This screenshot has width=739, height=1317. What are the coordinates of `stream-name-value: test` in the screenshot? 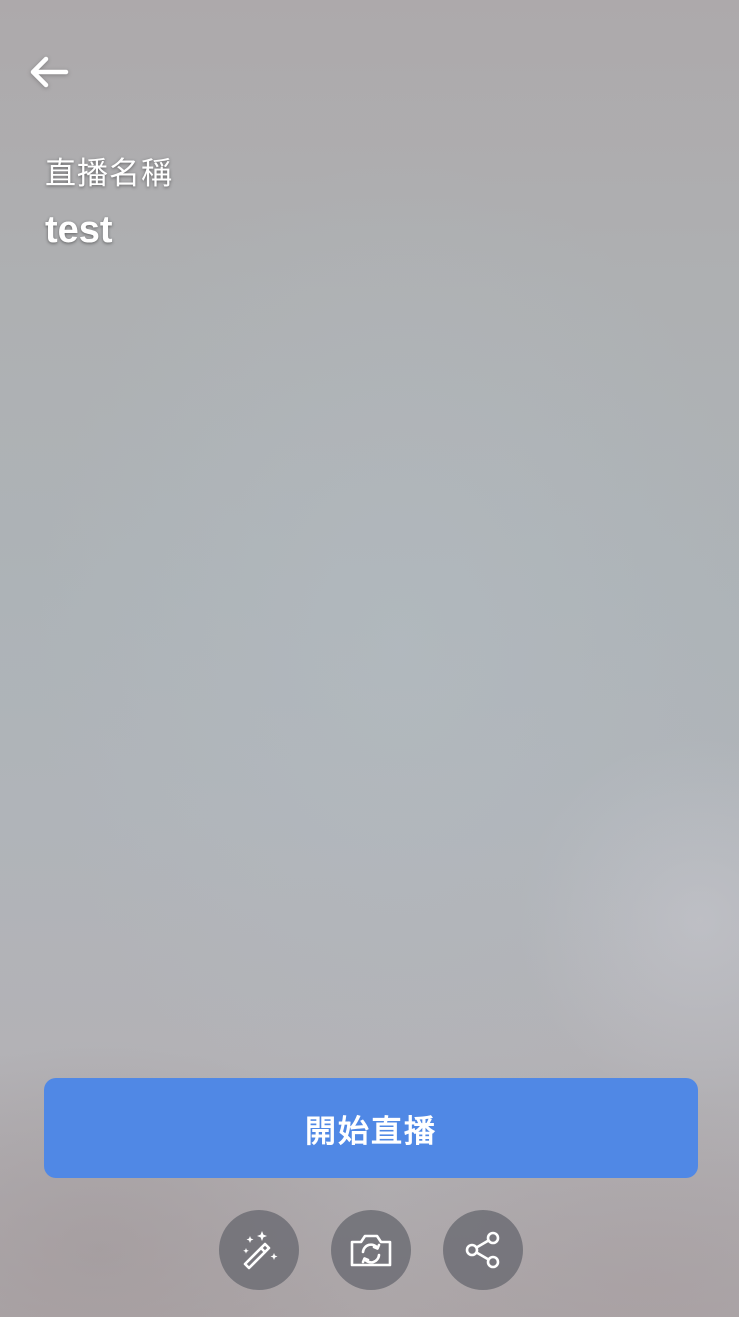 It's located at (79, 230).